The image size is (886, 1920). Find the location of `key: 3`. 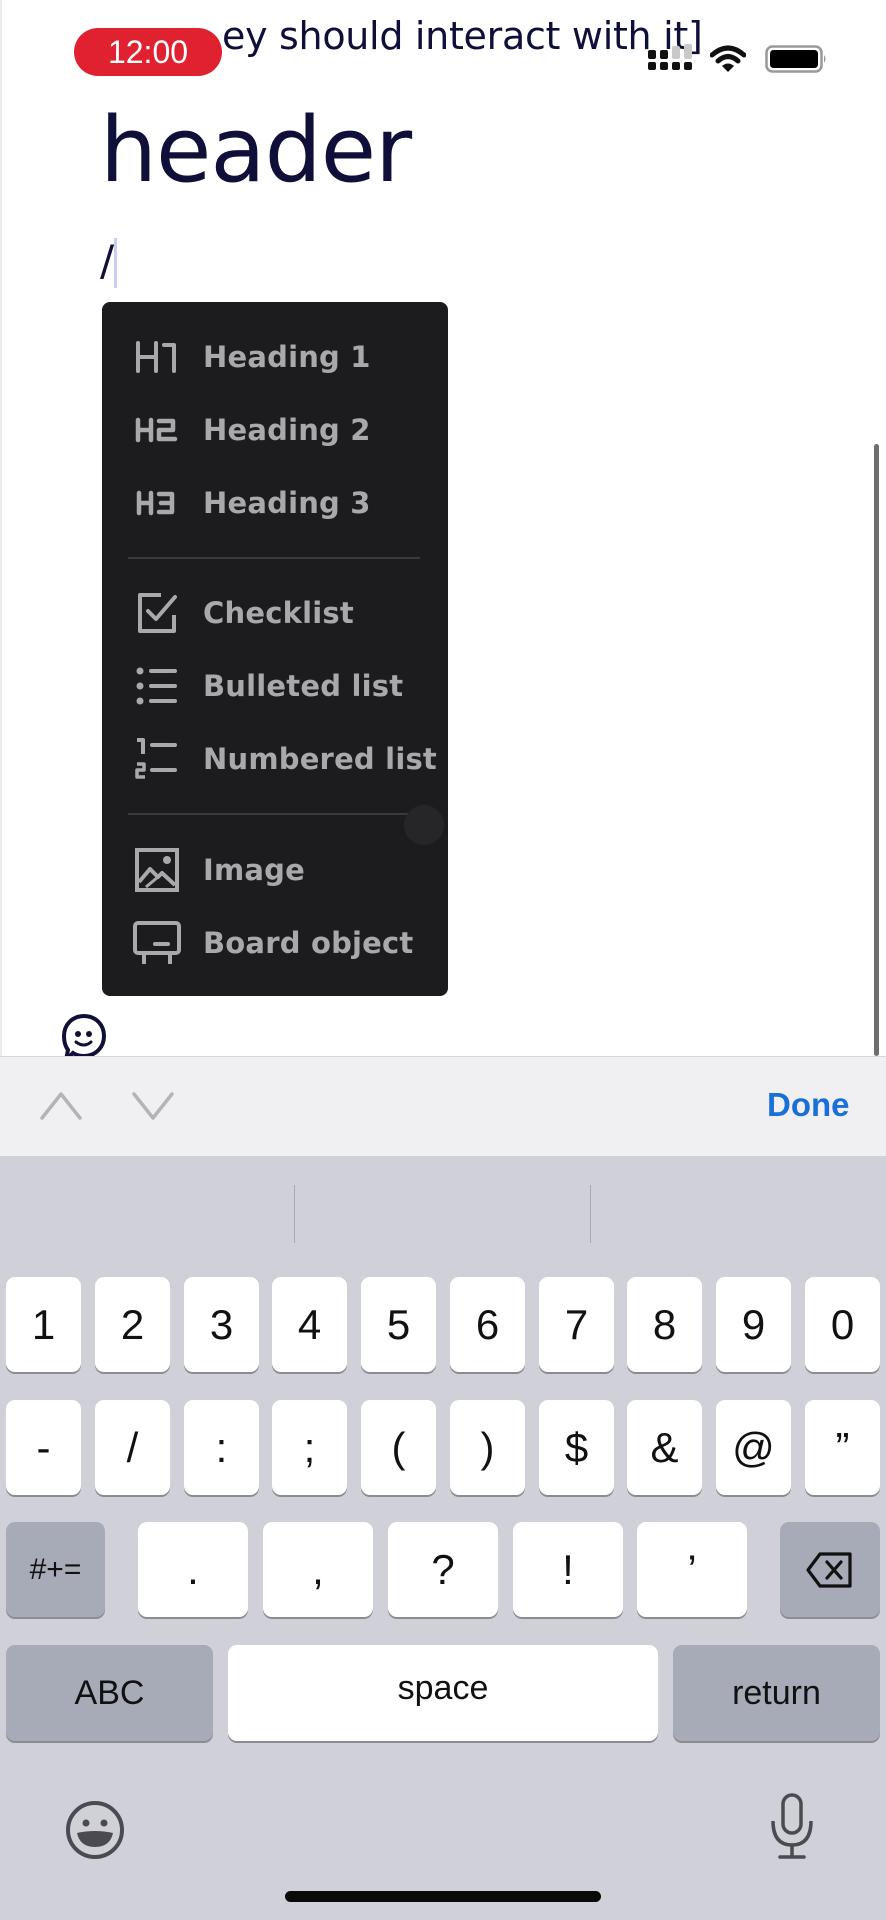

key: 3 is located at coordinates (221, 1324).